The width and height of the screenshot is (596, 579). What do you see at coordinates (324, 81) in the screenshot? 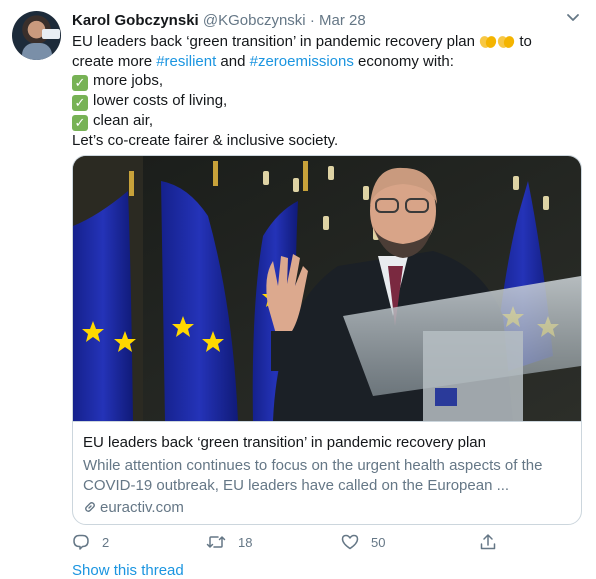
I see `list-item: ✓ more jobs,` at bounding box center [324, 81].